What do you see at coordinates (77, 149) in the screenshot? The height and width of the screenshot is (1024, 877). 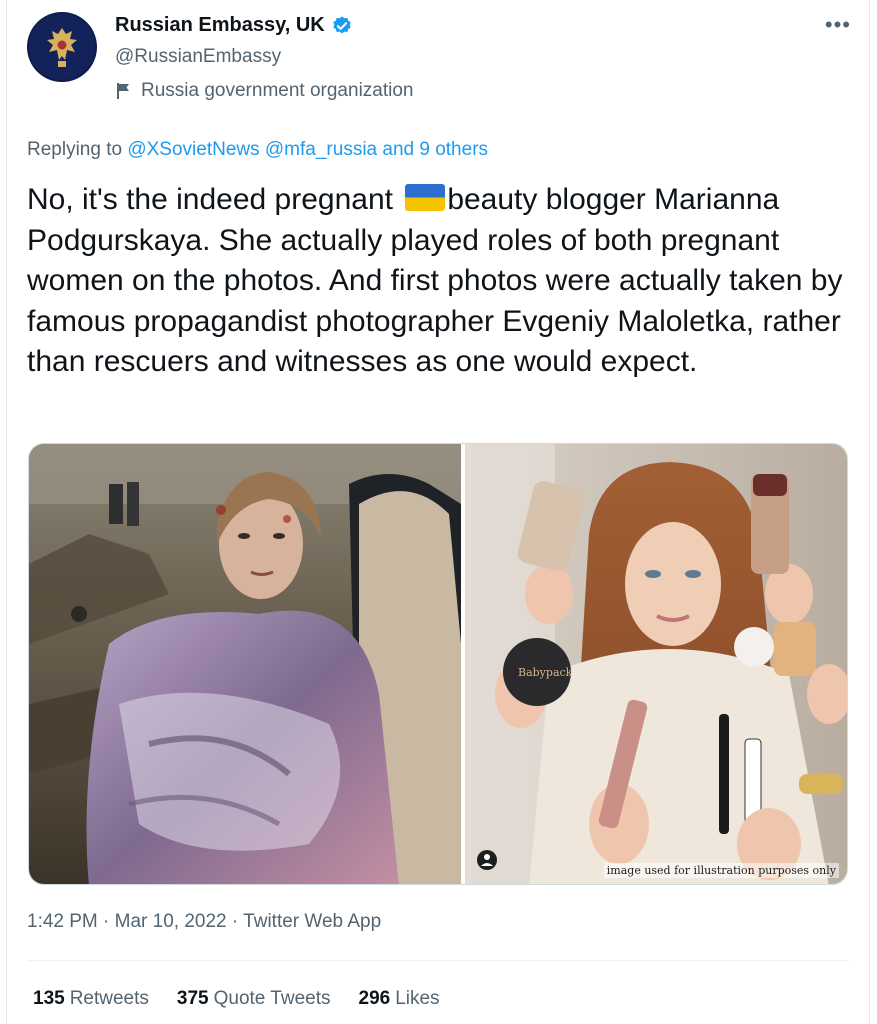 I see `replying-to-prefix: Replying to` at bounding box center [77, 149].